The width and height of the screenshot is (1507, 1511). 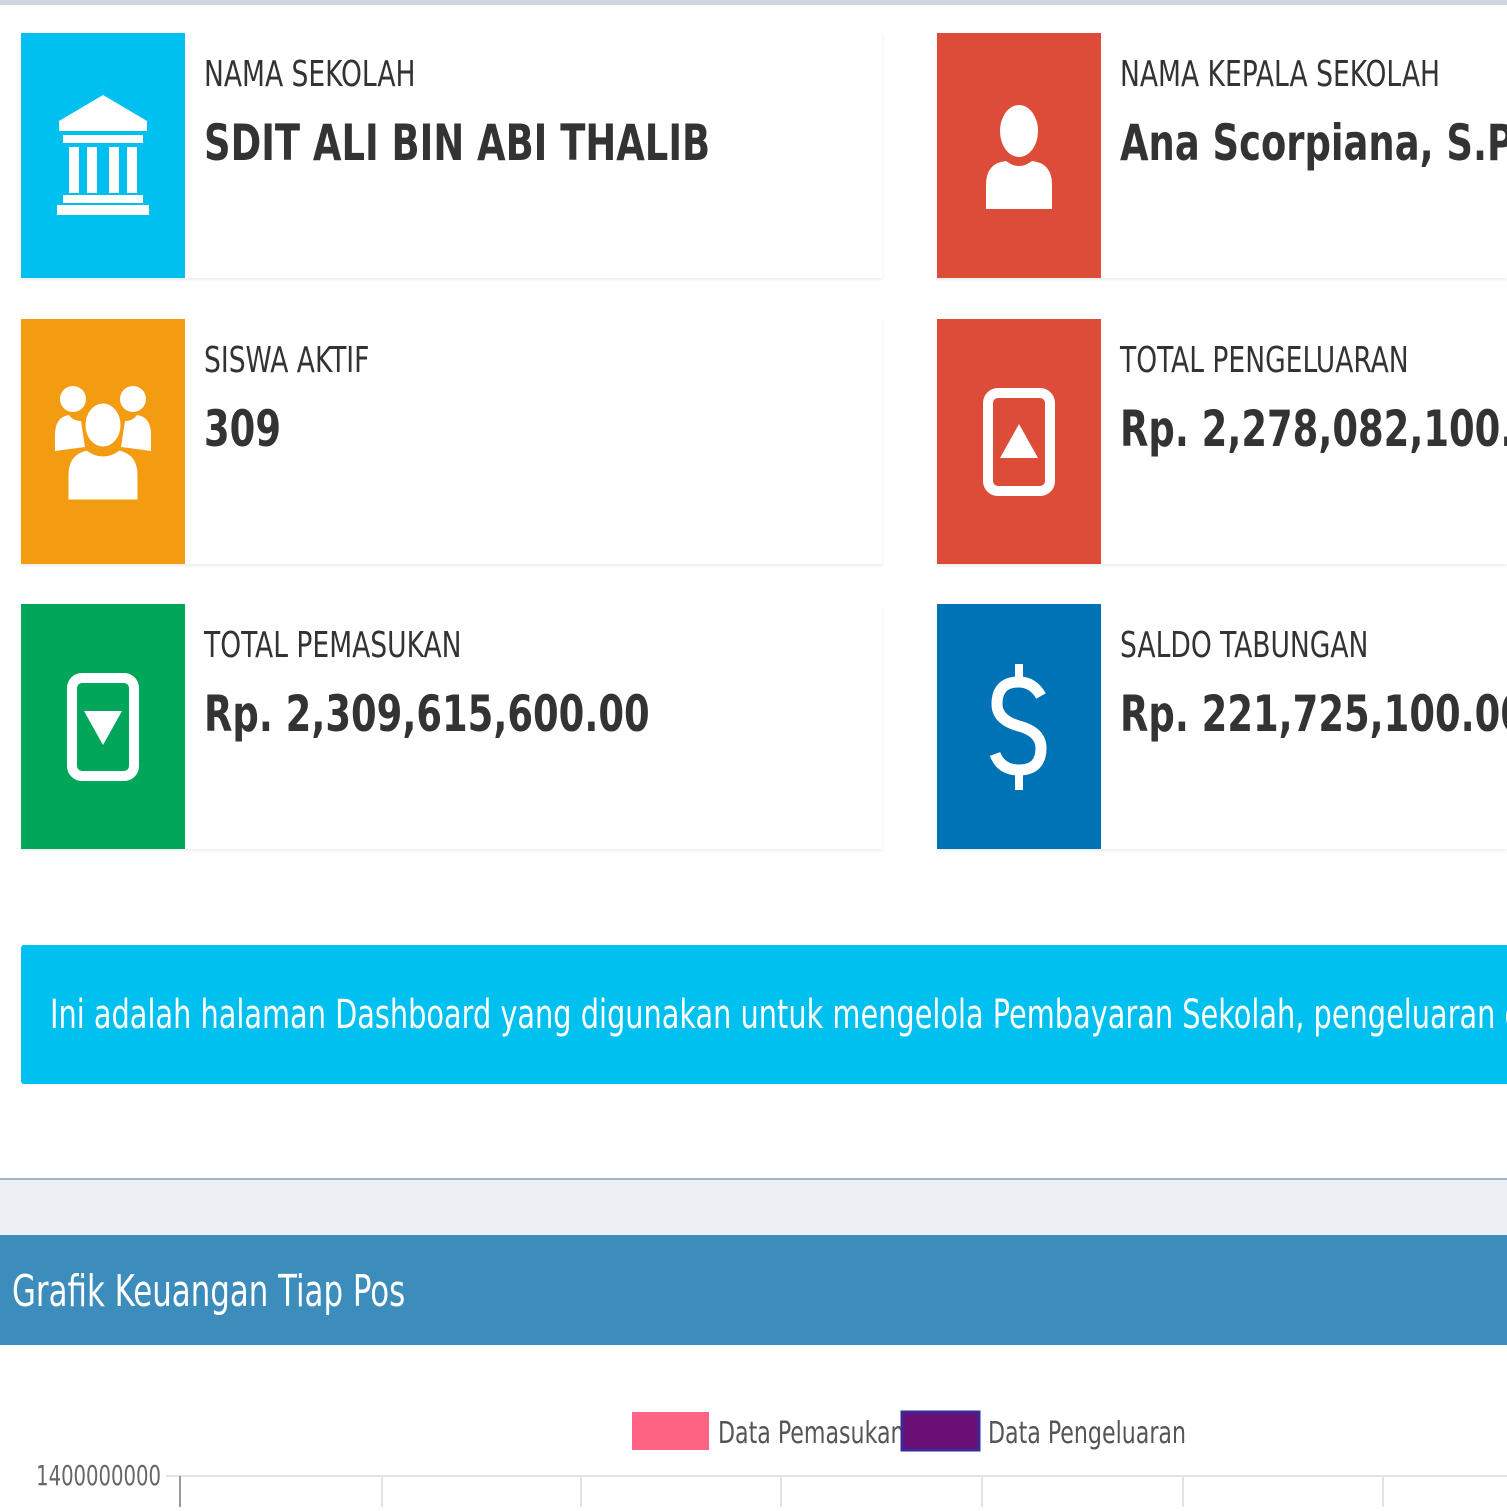 I want to click on chart-panel-header: Grafik Keuangan Tiap Pos, so click(x=753, y=1290).